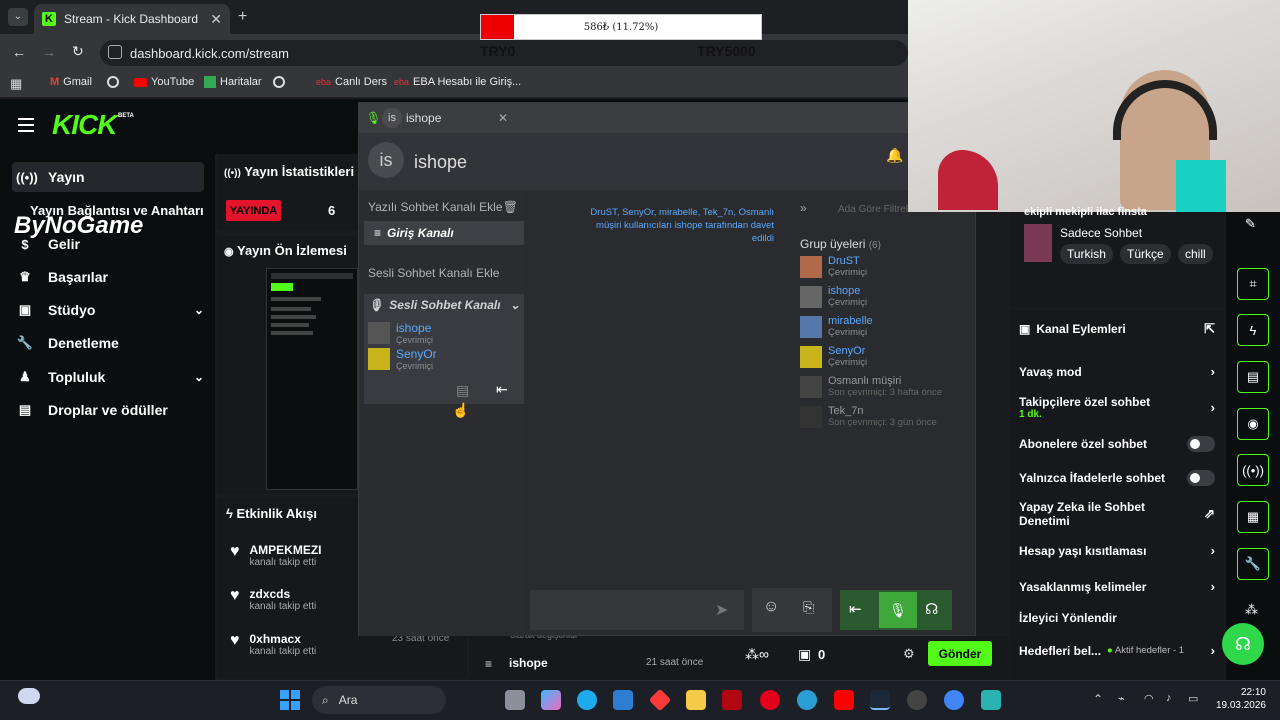  I want to click on clip-icon: ⌗, so click(1253, 284).